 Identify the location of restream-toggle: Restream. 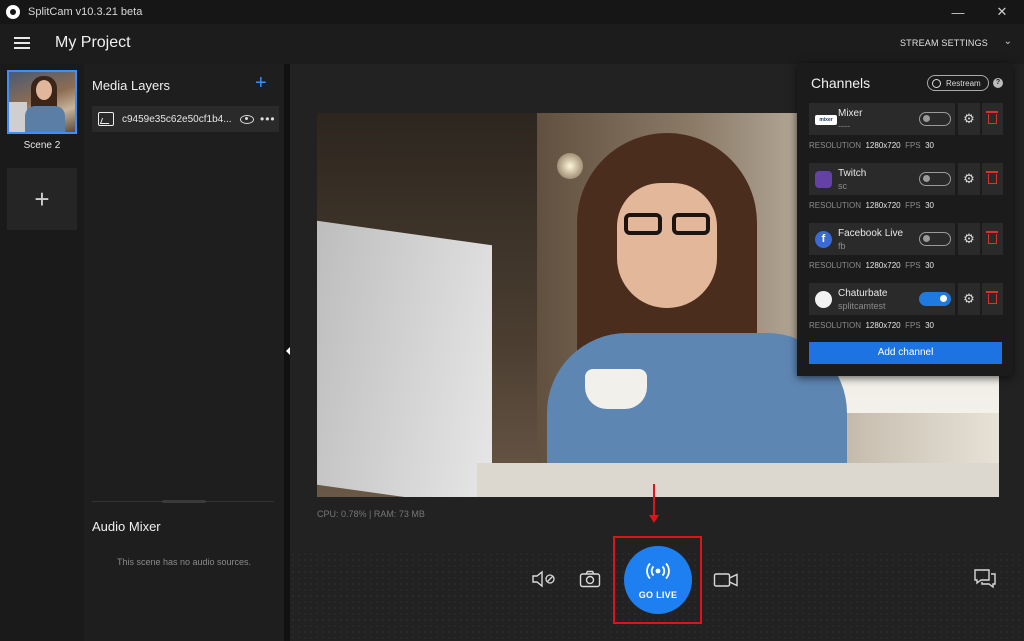
(958, 83).